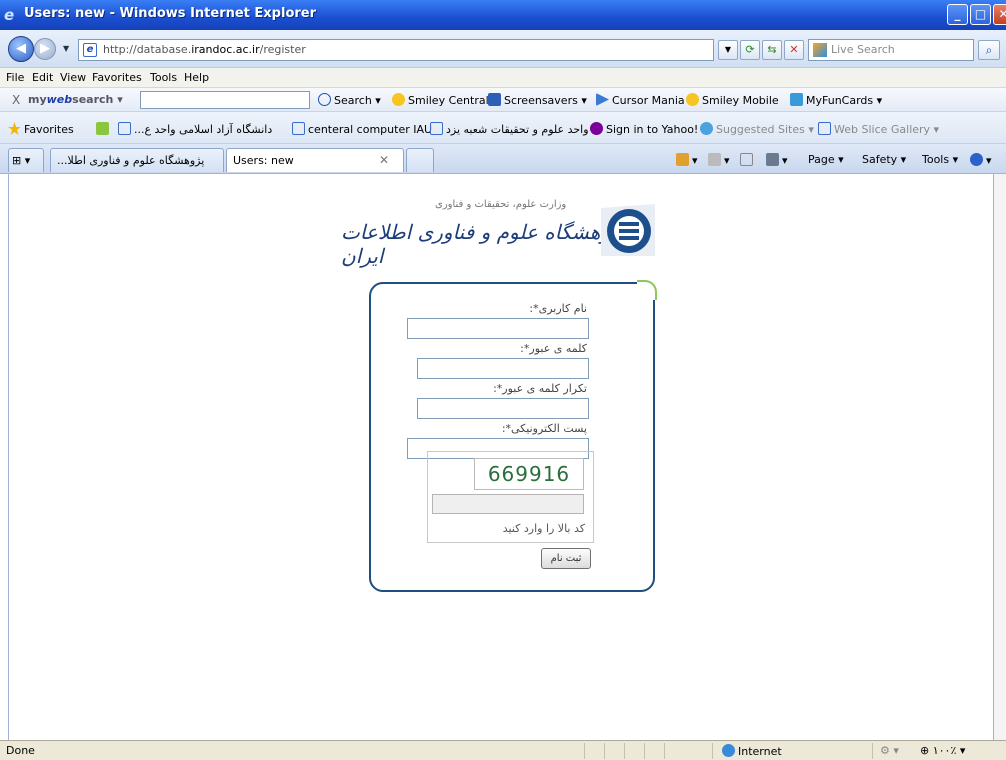 The width and height of the screenshot is (1006, 760). What do you see at coordinates (42, 77) in the screenshot?
I see `menu-edit: Edit` at bounding box center [42, 77].